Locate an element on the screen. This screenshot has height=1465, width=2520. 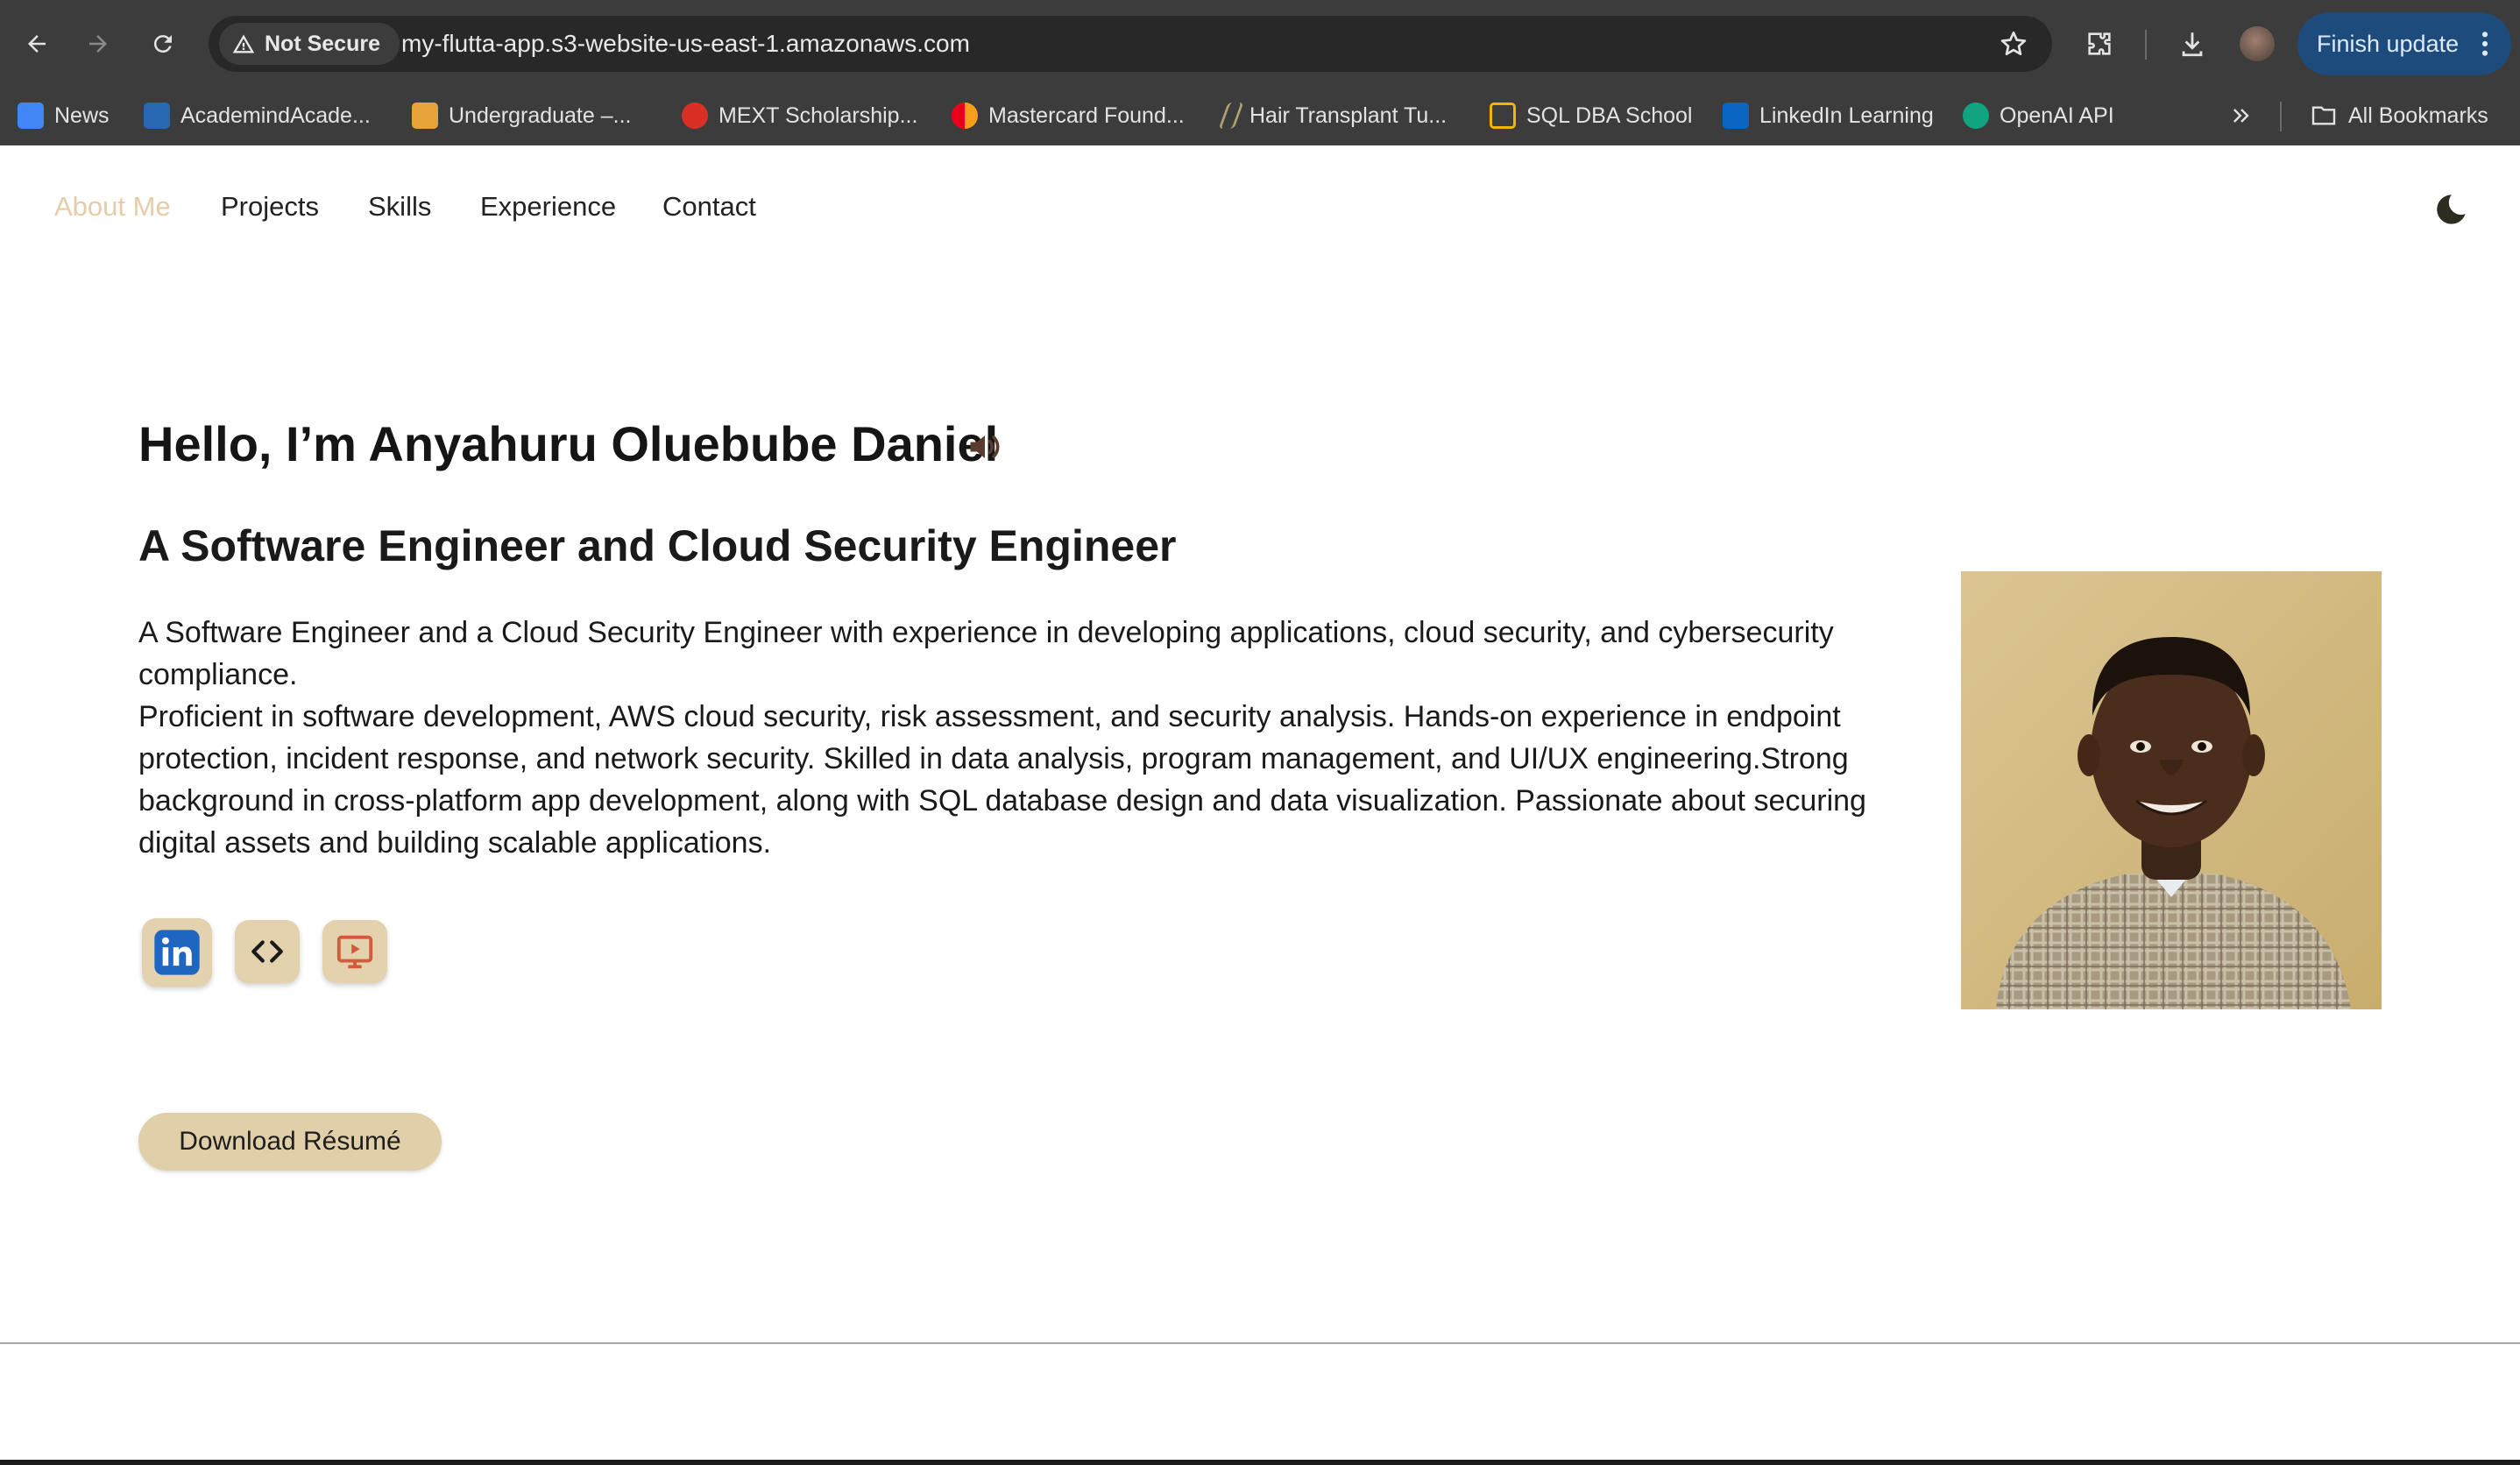
forward-button is located at coordinates (98, 43).